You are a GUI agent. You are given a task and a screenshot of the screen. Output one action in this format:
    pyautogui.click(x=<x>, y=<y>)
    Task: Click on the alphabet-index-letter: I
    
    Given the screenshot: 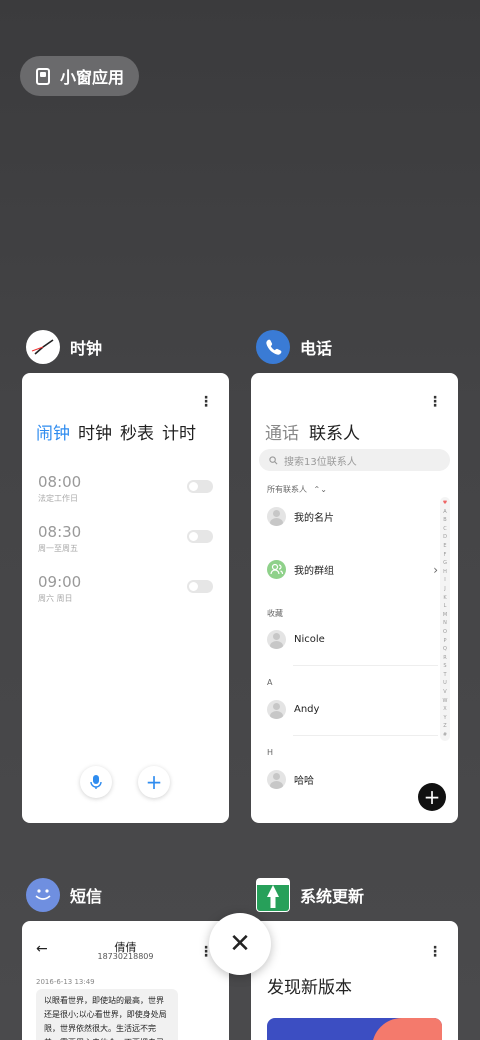 What is the action you would take?
    pyautogui.click(x=444, y=580)
    